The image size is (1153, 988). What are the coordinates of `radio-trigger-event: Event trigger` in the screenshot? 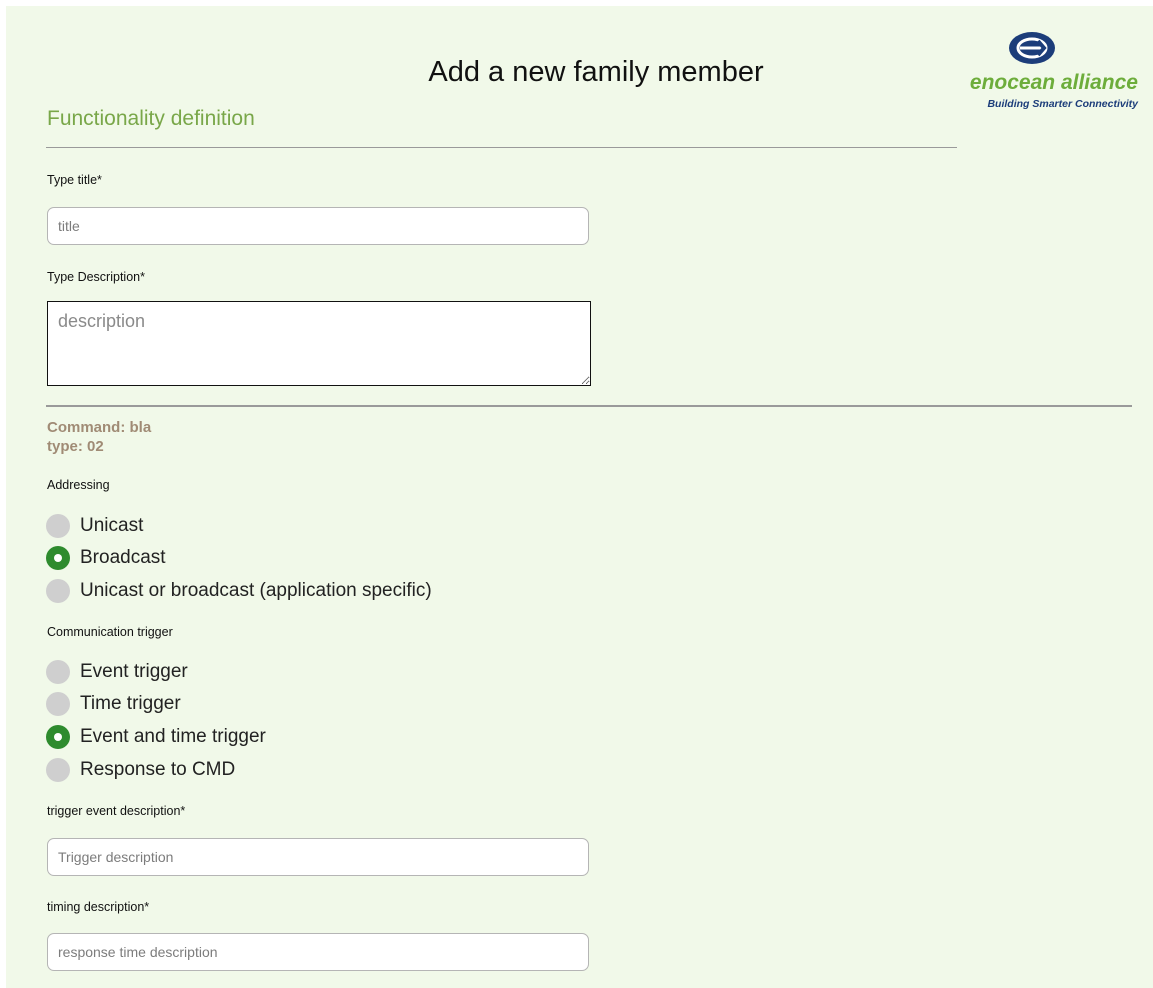 It's located at (117, 672).